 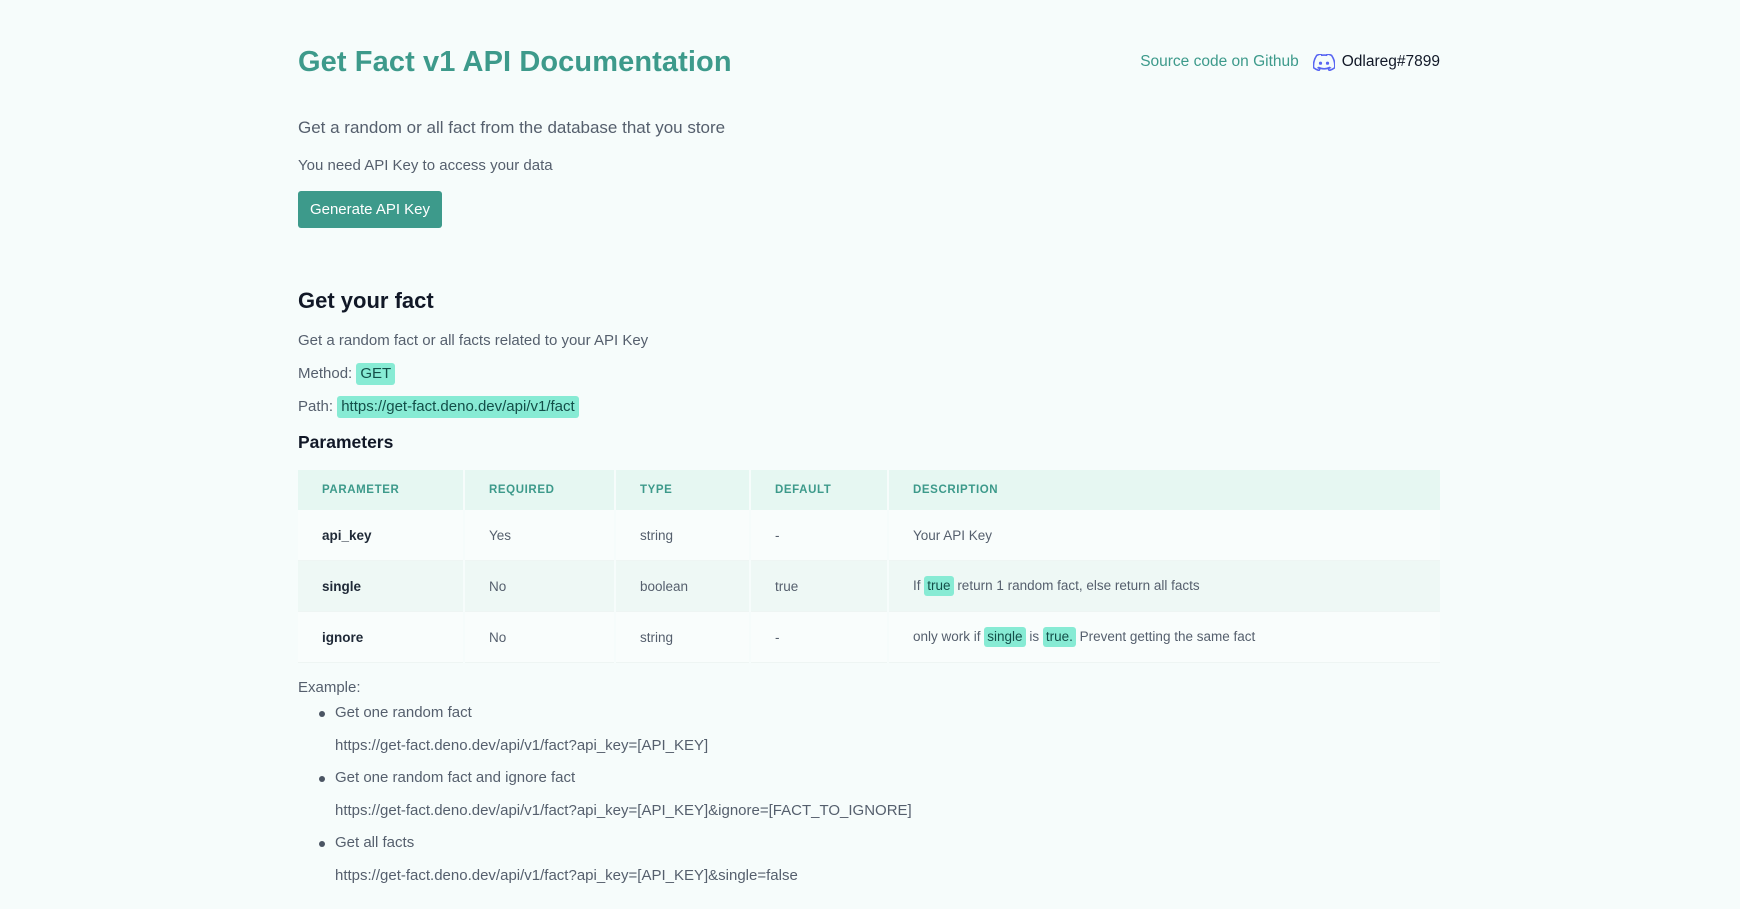 What do you see at coordinates (515, 62) in the screenshot?
I see `page-title: Get Fact v1 API Documentation` at bounding box center [515, 62].